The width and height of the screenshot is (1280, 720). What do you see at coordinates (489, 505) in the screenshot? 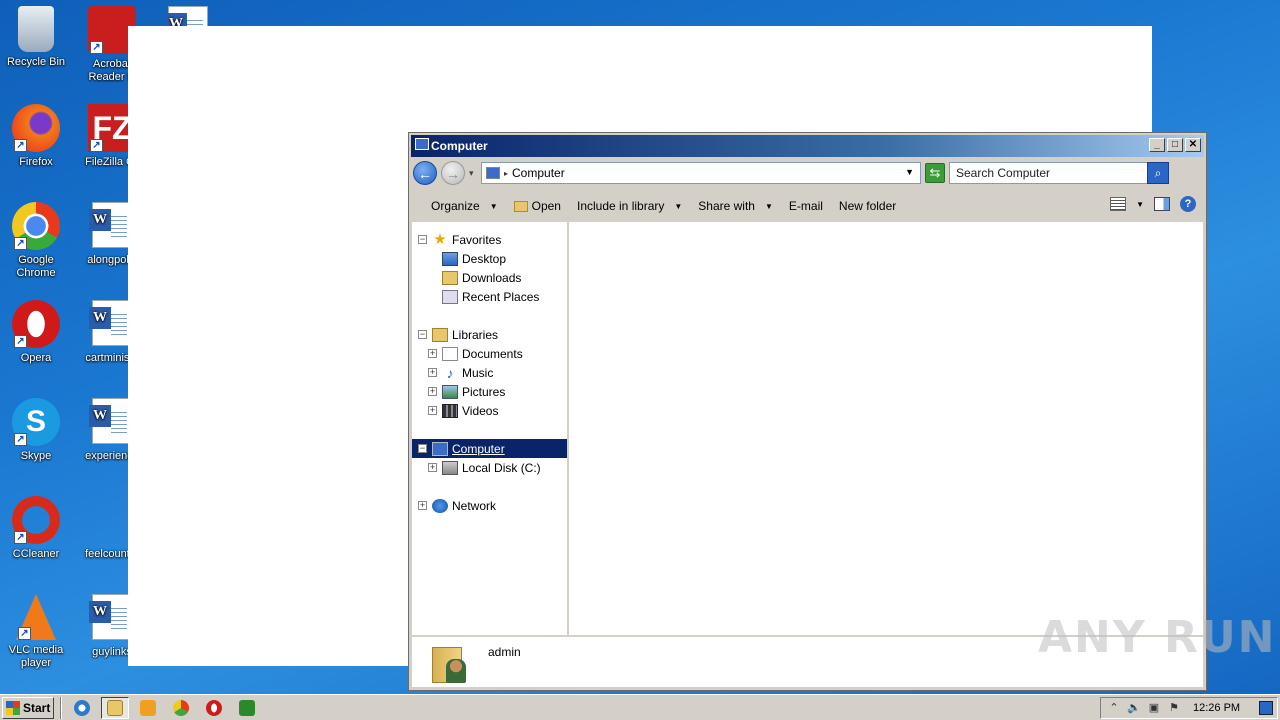
I see `nav-item-network: + Network` at bounding box center [489, 505].